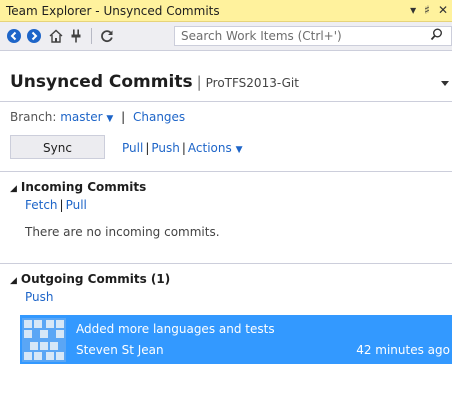 This screenshot has width=452, height=414. Describe the element at coordinates (101, 82) in the screenshot. I see `page-title: Unsynced Commits` at that location.